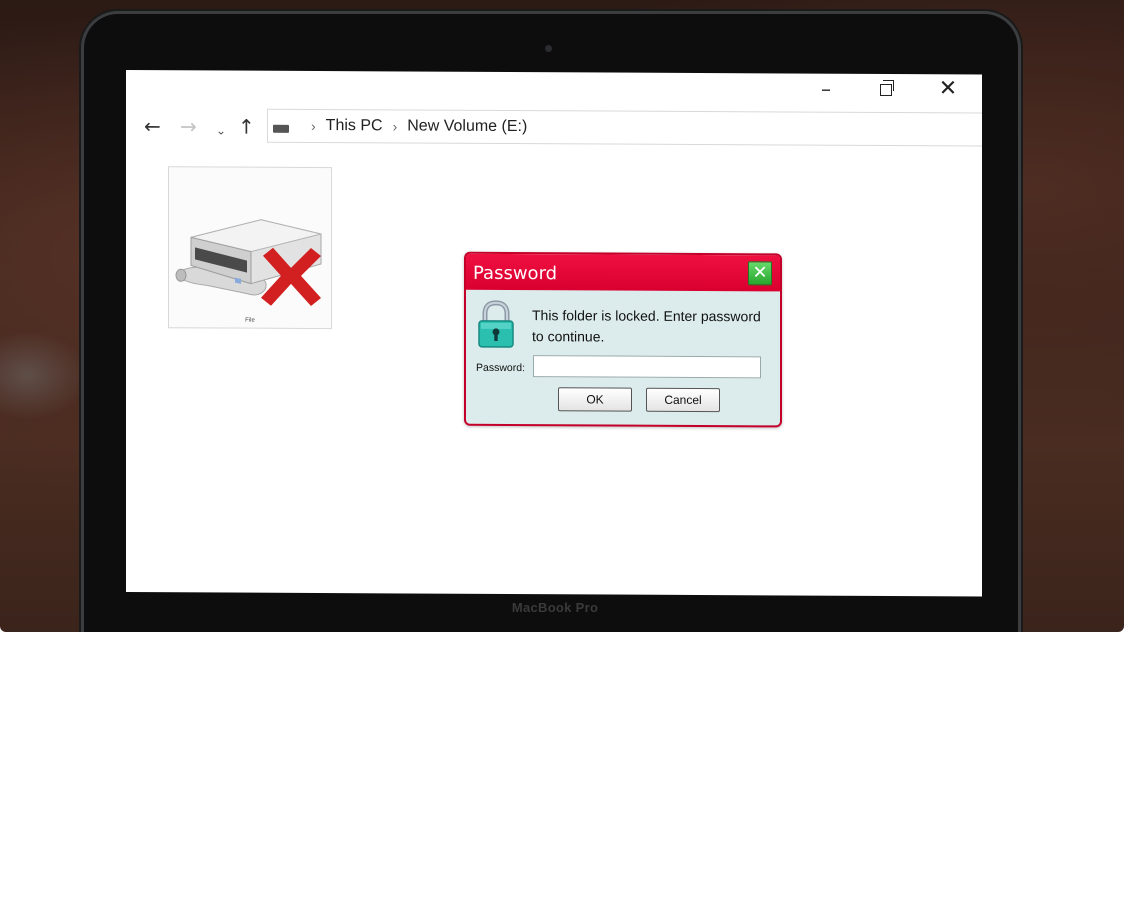  What do you see at coordinates (152, 126) in the screenshot?
I see `back-button: ←` at bounding box center [152, 126].